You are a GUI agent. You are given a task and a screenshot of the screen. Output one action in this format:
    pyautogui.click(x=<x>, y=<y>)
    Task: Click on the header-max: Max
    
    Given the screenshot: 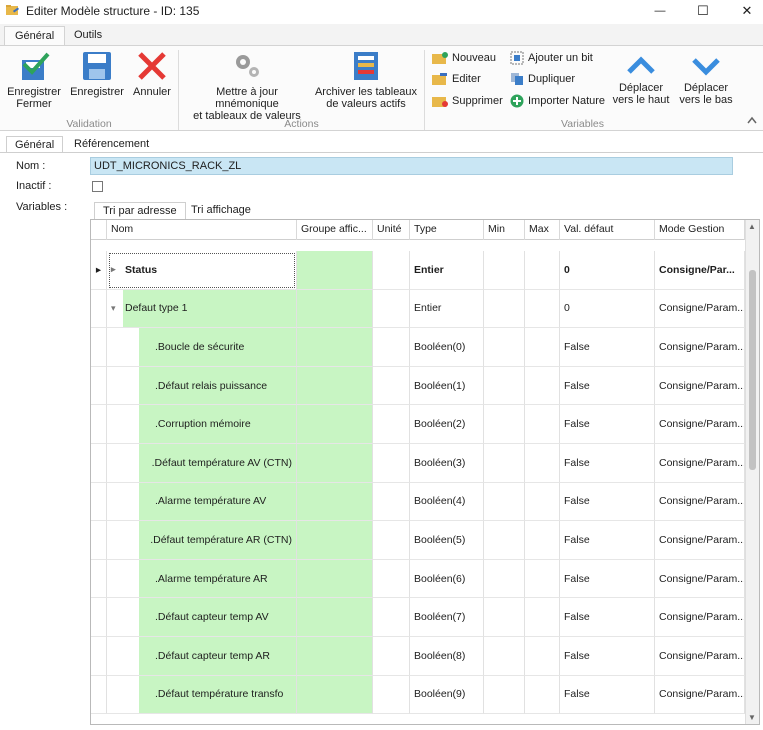 What is the action you would take?
    pyautogui.click(x=542, y=230)
    